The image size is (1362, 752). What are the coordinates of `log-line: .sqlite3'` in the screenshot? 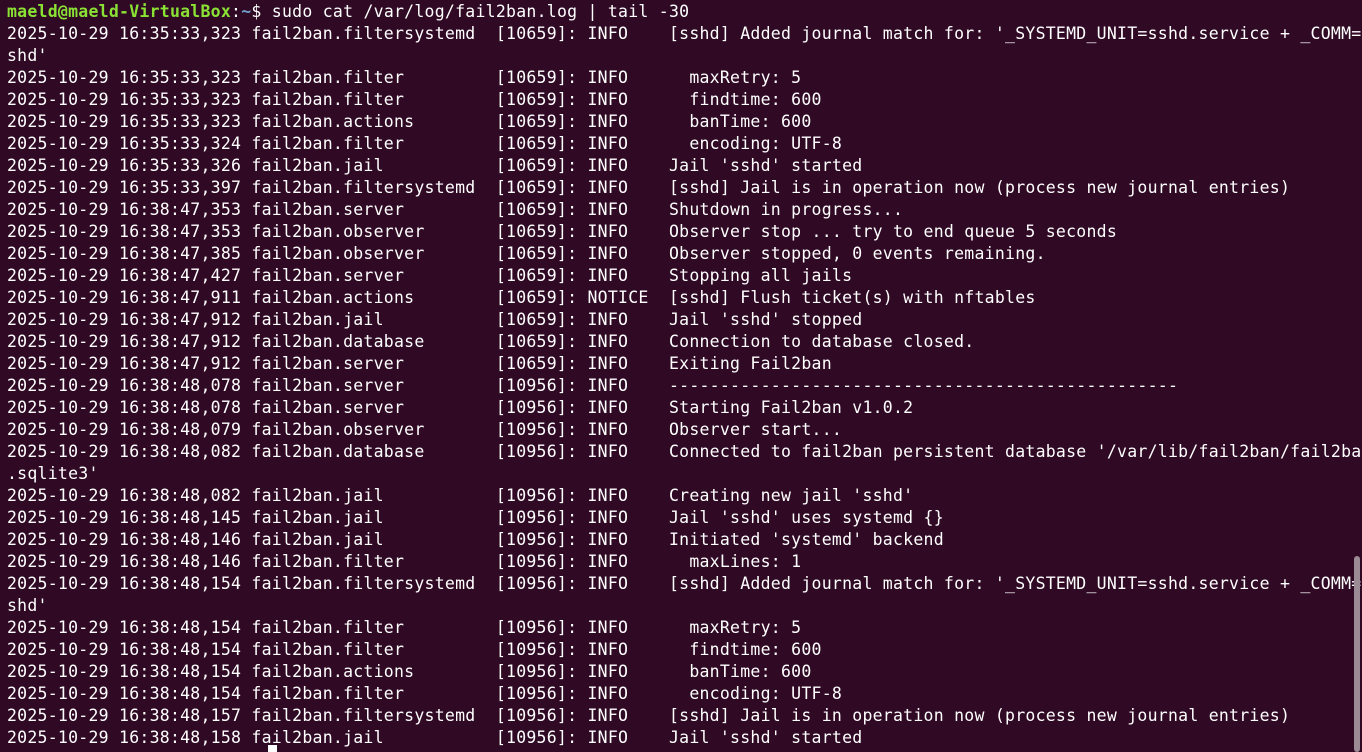 It's located at (53, 473).